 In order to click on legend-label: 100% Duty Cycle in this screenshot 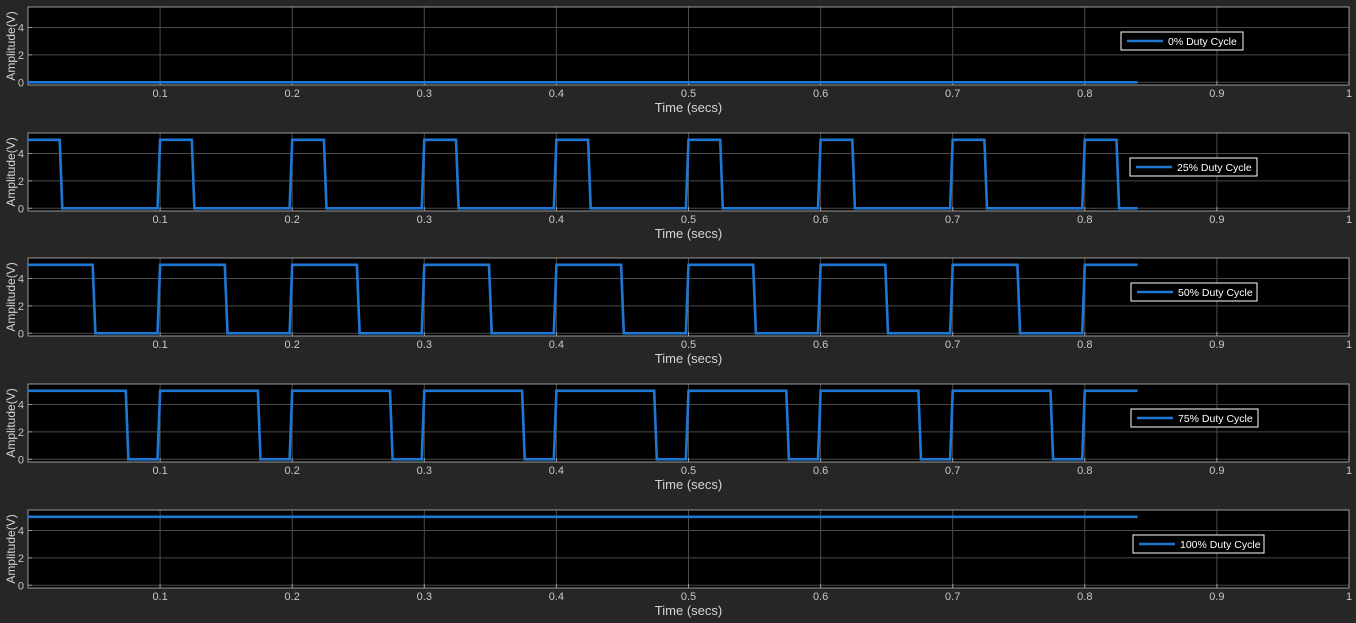, I will do `click(1220, 545)`.